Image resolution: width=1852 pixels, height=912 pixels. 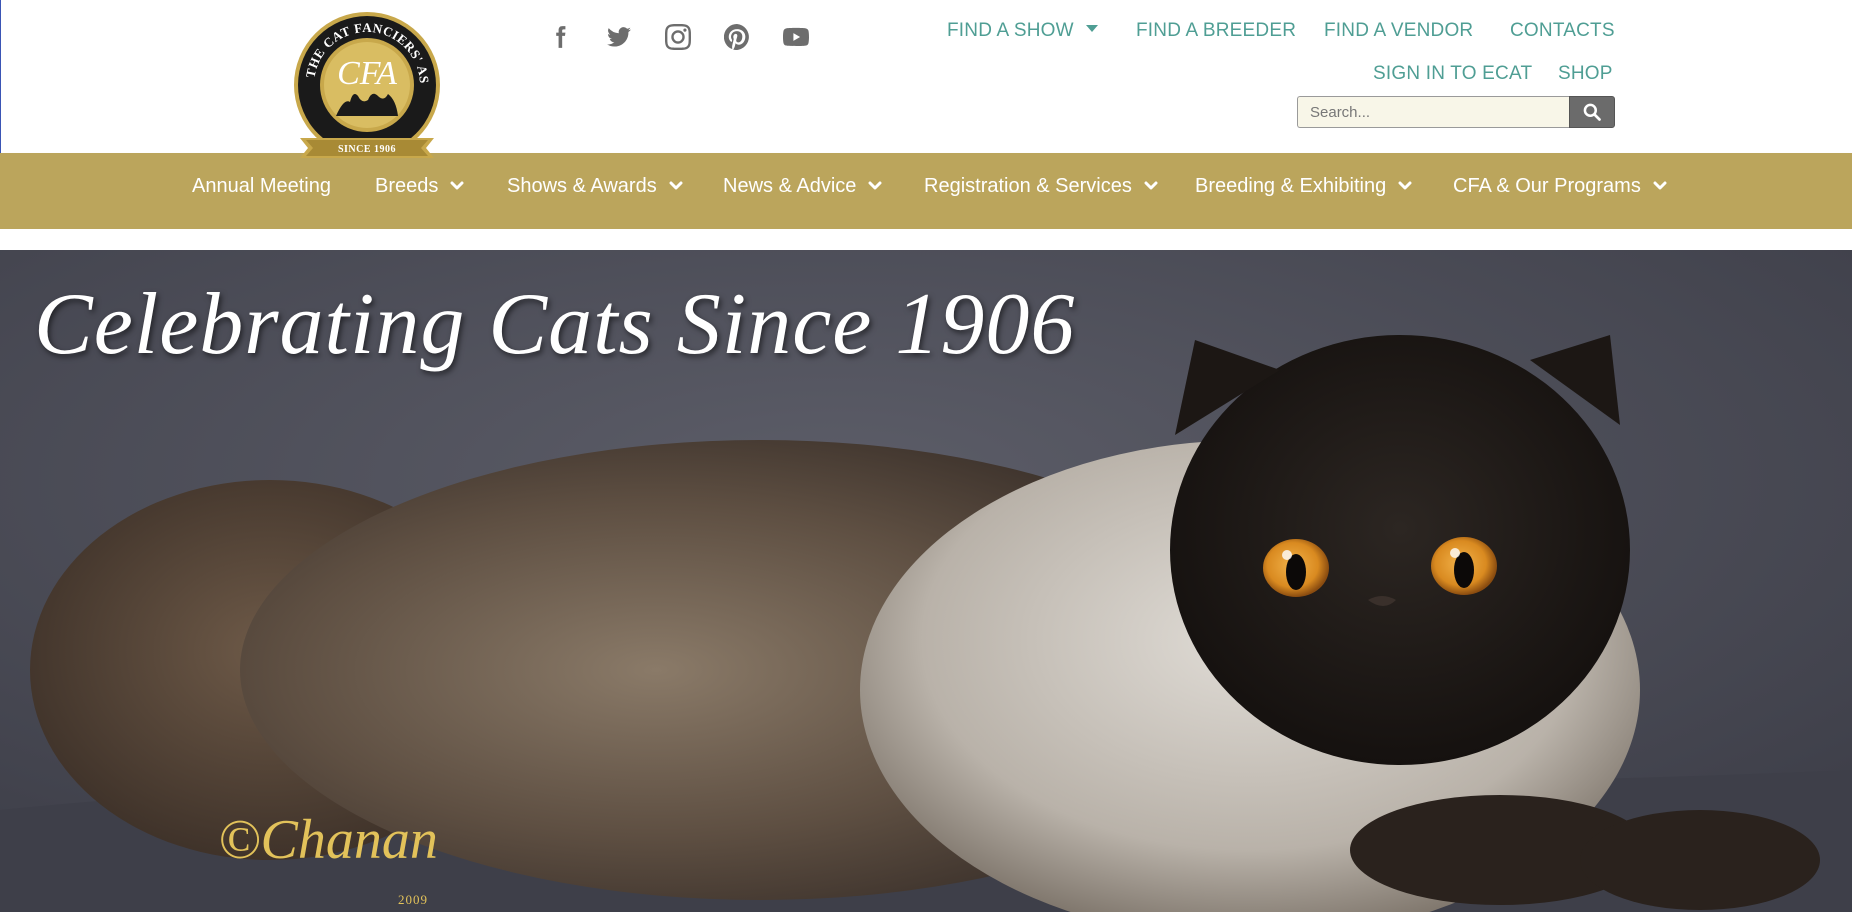 What do you see at coordinates (413, 899) in the screenshot?
I see `signature-year: 2009` at bounding box center [413, 899].